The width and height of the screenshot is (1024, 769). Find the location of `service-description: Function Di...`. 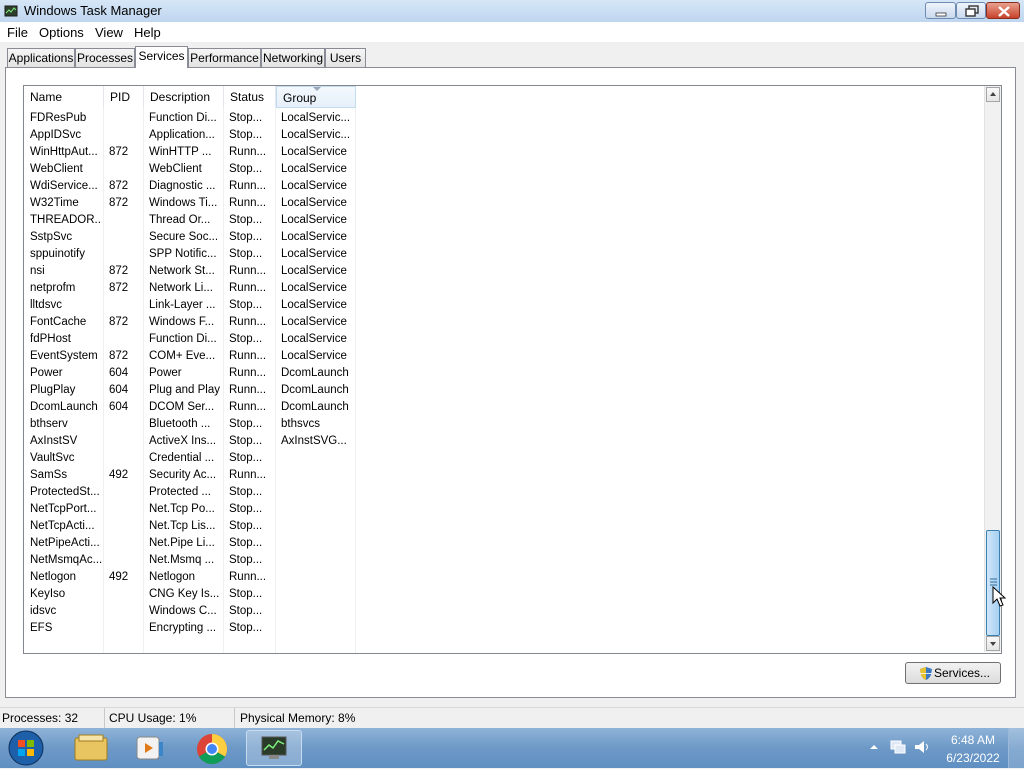

service-description: Function Di... is located at coordinates (183, 339).